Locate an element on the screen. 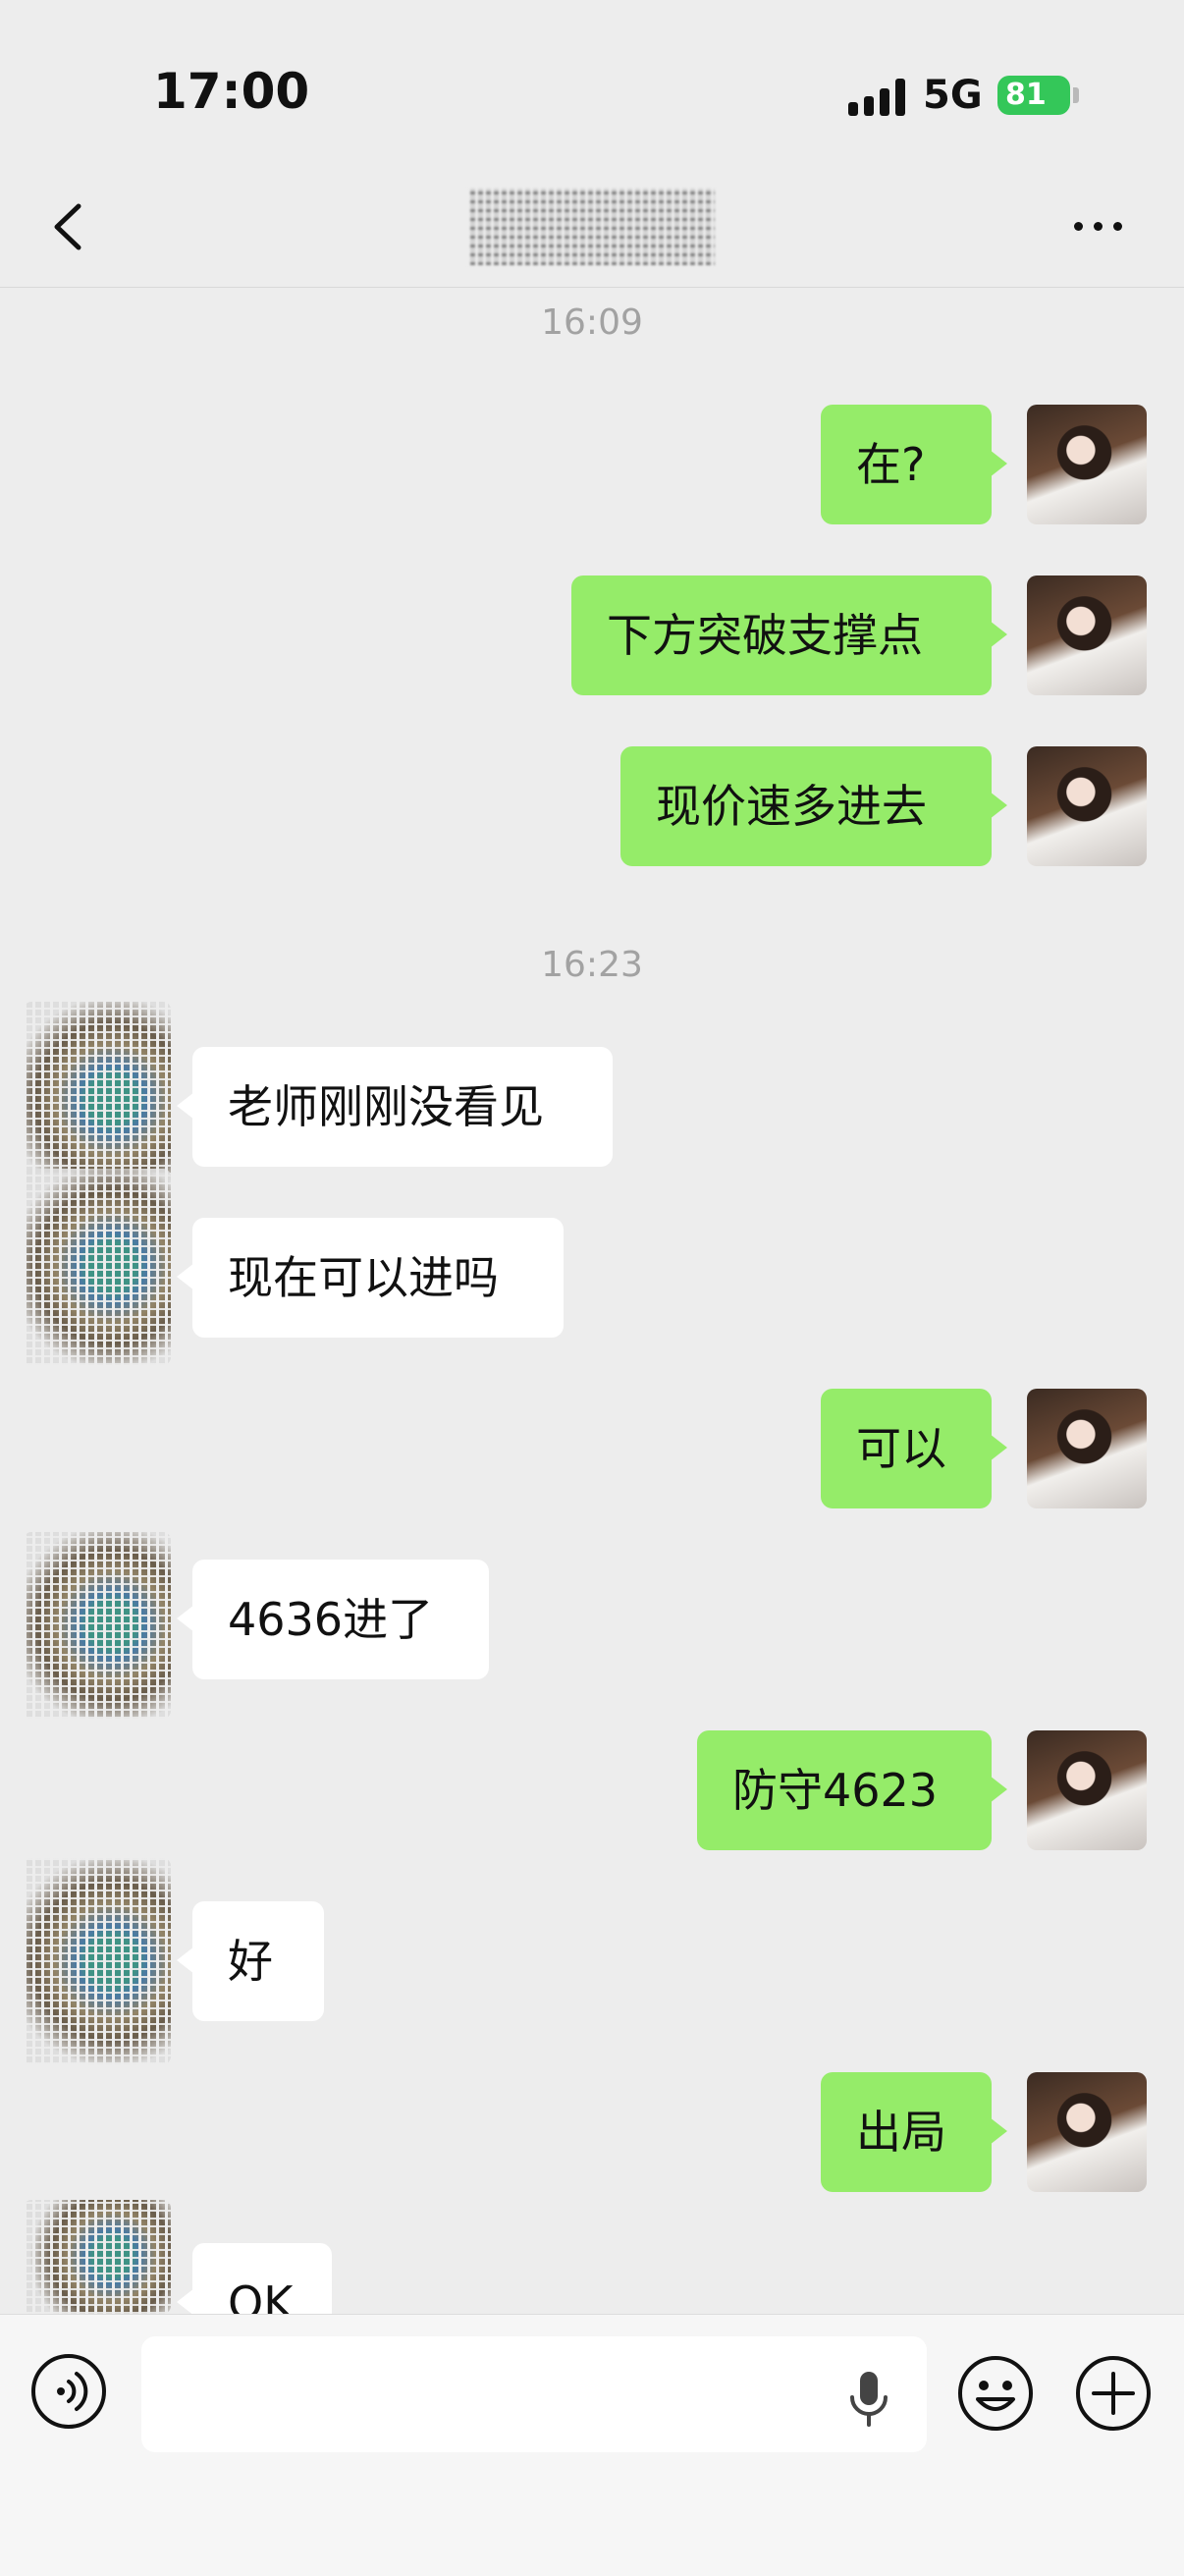  message-bubble: OK is located at coordinates (255, 2279).